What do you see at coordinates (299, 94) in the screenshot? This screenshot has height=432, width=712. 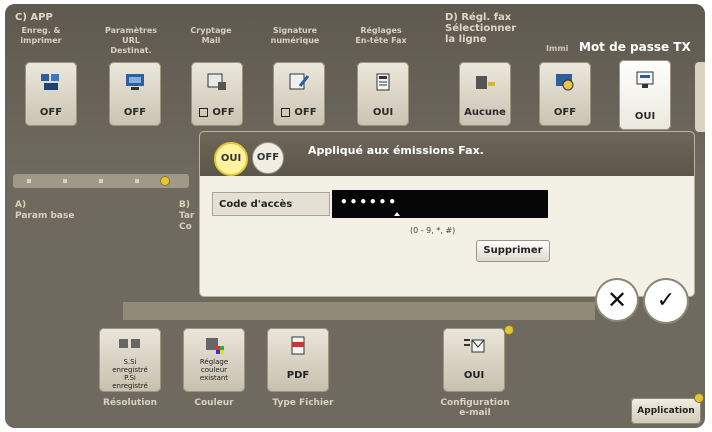 I see `signature-numerique-button: OFF` at bounding box center [299, 94].